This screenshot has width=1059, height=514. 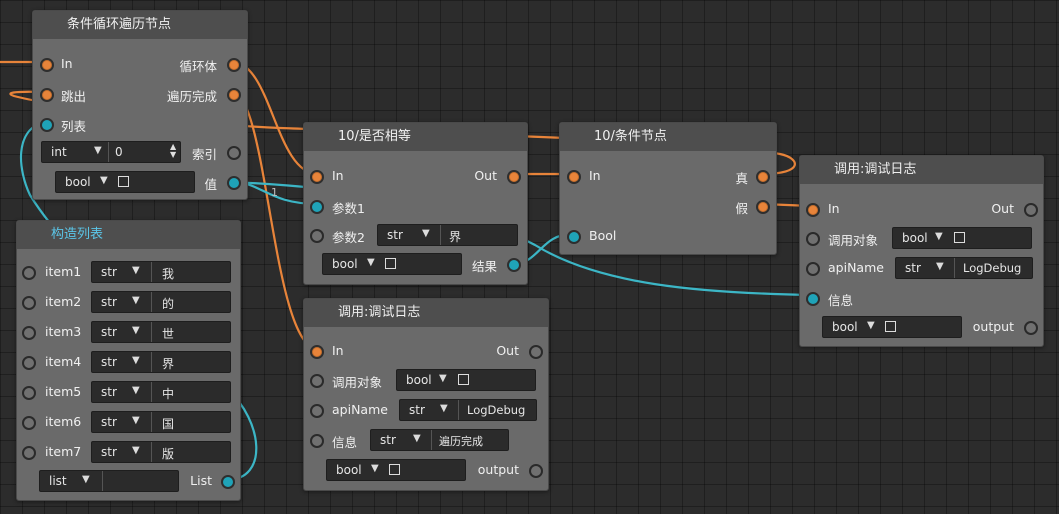 I want to click on loop-value-data-pin, so click(x=234, y=183).